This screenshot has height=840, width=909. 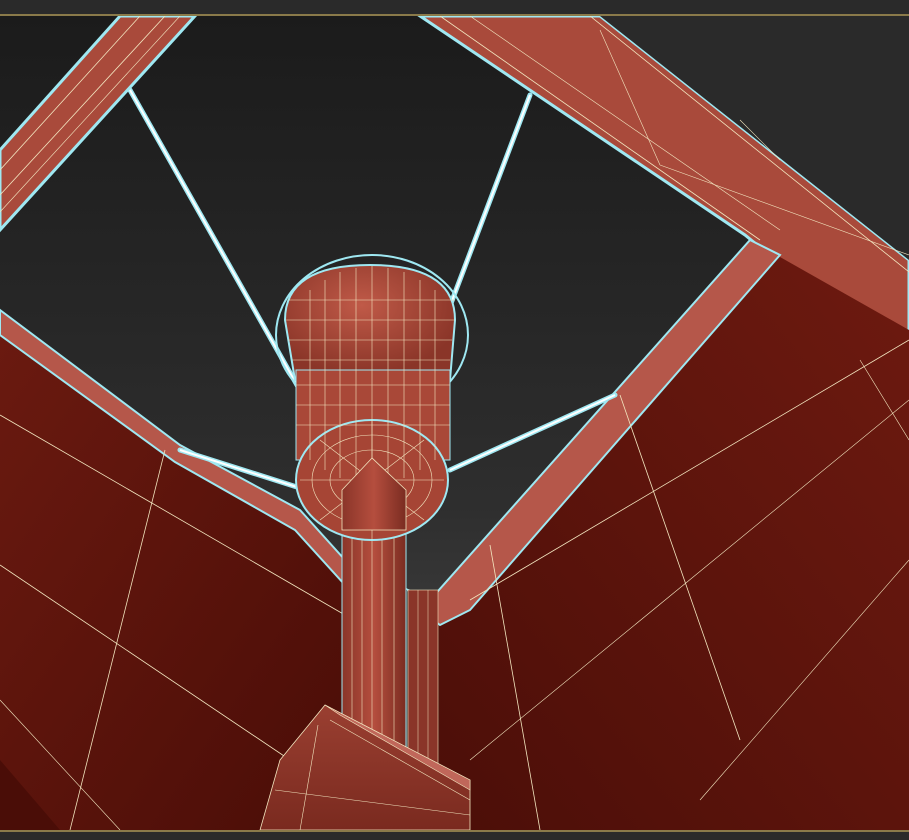 I want to click on socket-bulb, so click(x=372, y=397).